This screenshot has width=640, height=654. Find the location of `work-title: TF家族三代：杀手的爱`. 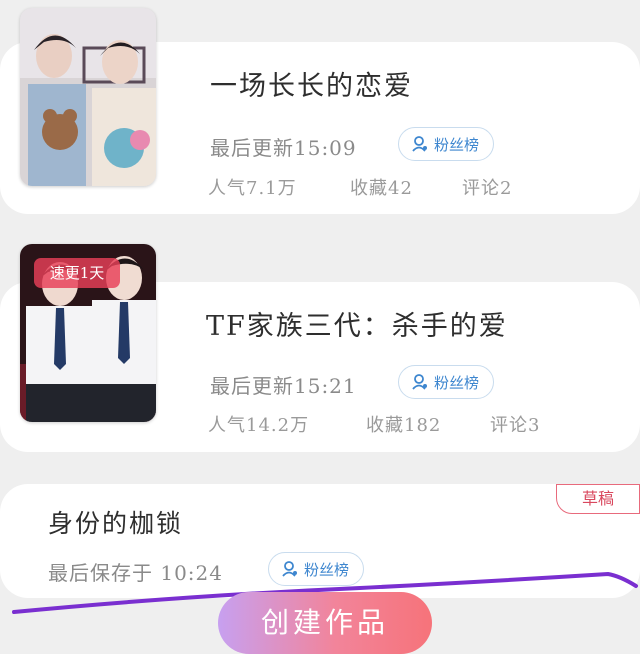

work-title: TF家族三代：杀手的爱 is located at coordinates (357, 323).